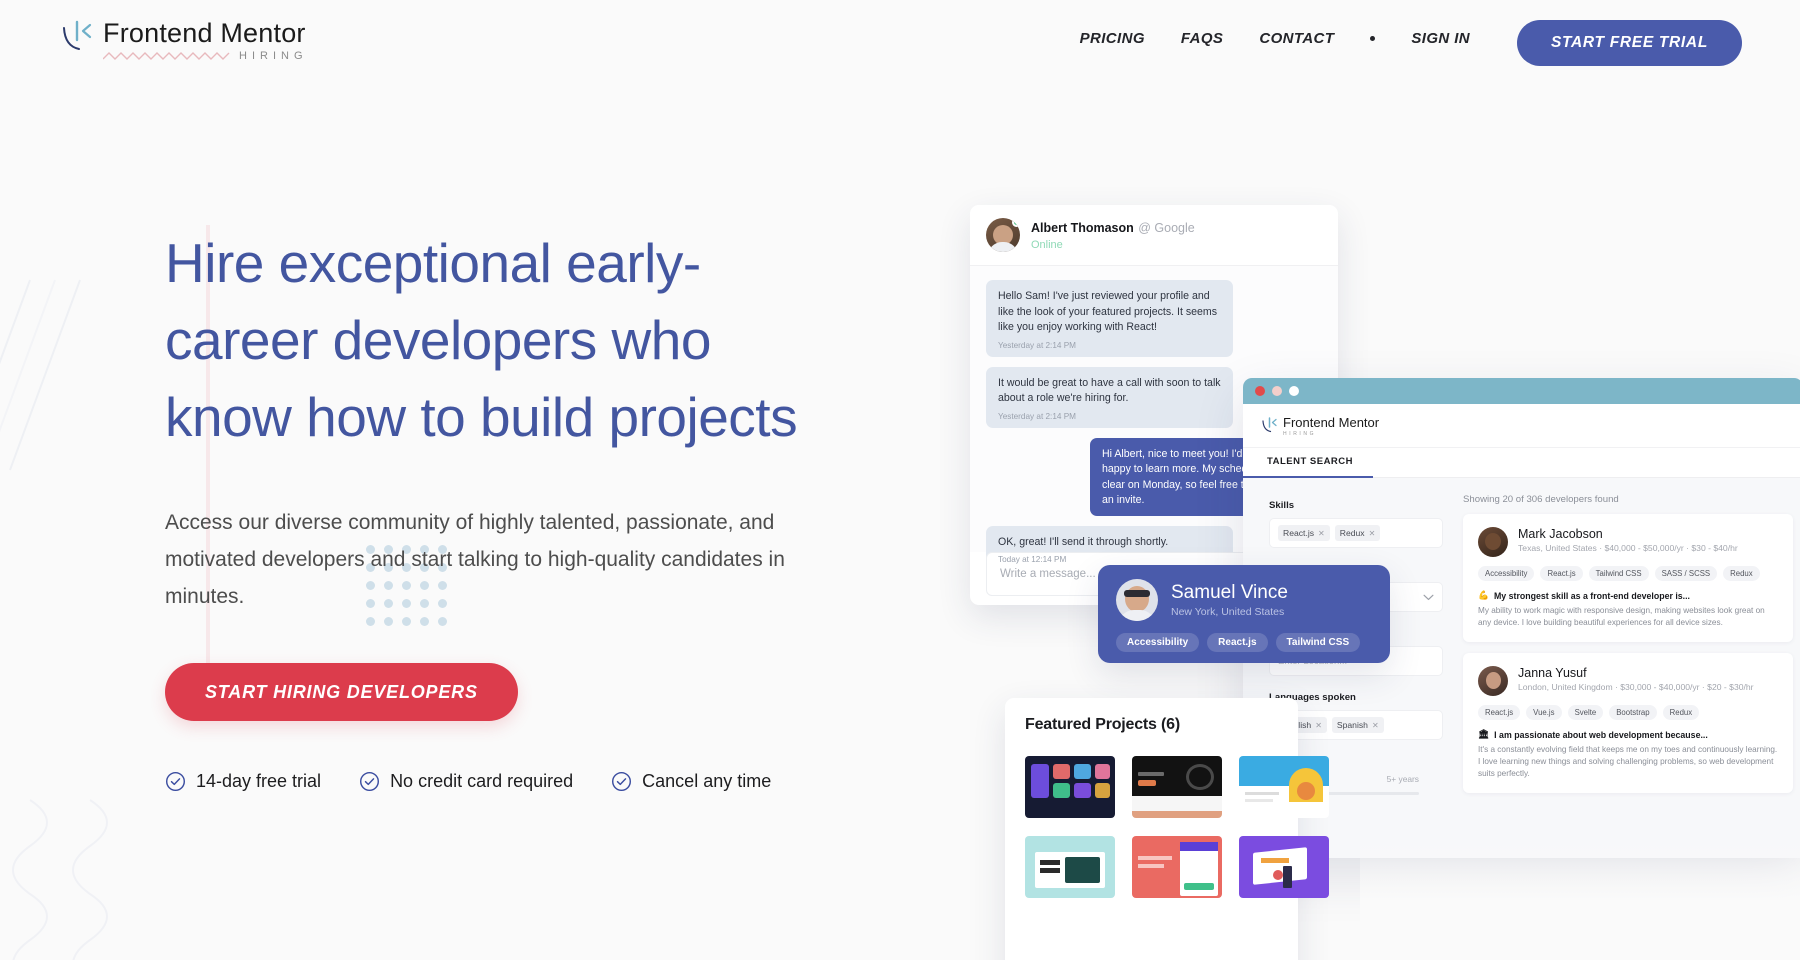 Image resolution: width=1800 pixels, height=960 pixels. I want to click on filter-skills-field: React.js ✕ Redux ✕, so click(1356, 533).